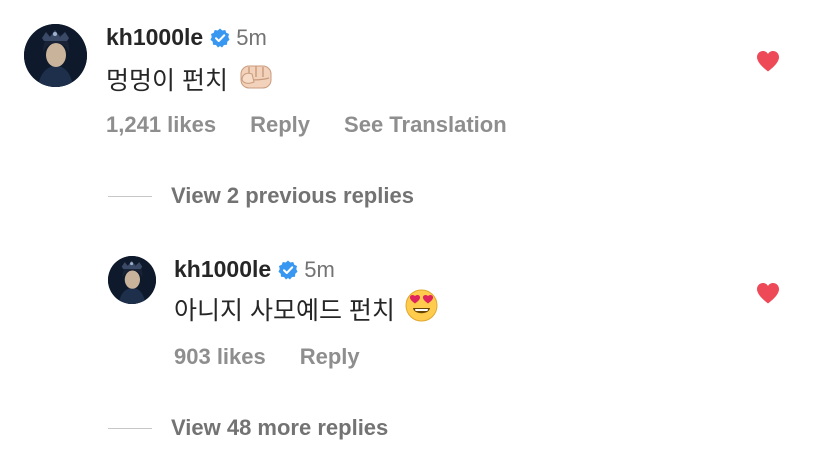 The width and height of the screenshot is (827, 465). I want to click on view-more-replies-button: View 48 more replies, so click(248, 428).